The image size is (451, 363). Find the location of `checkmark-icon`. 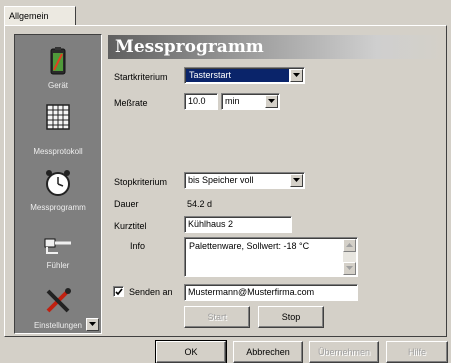

checkmark-icon is located at coordinates (119, 292).